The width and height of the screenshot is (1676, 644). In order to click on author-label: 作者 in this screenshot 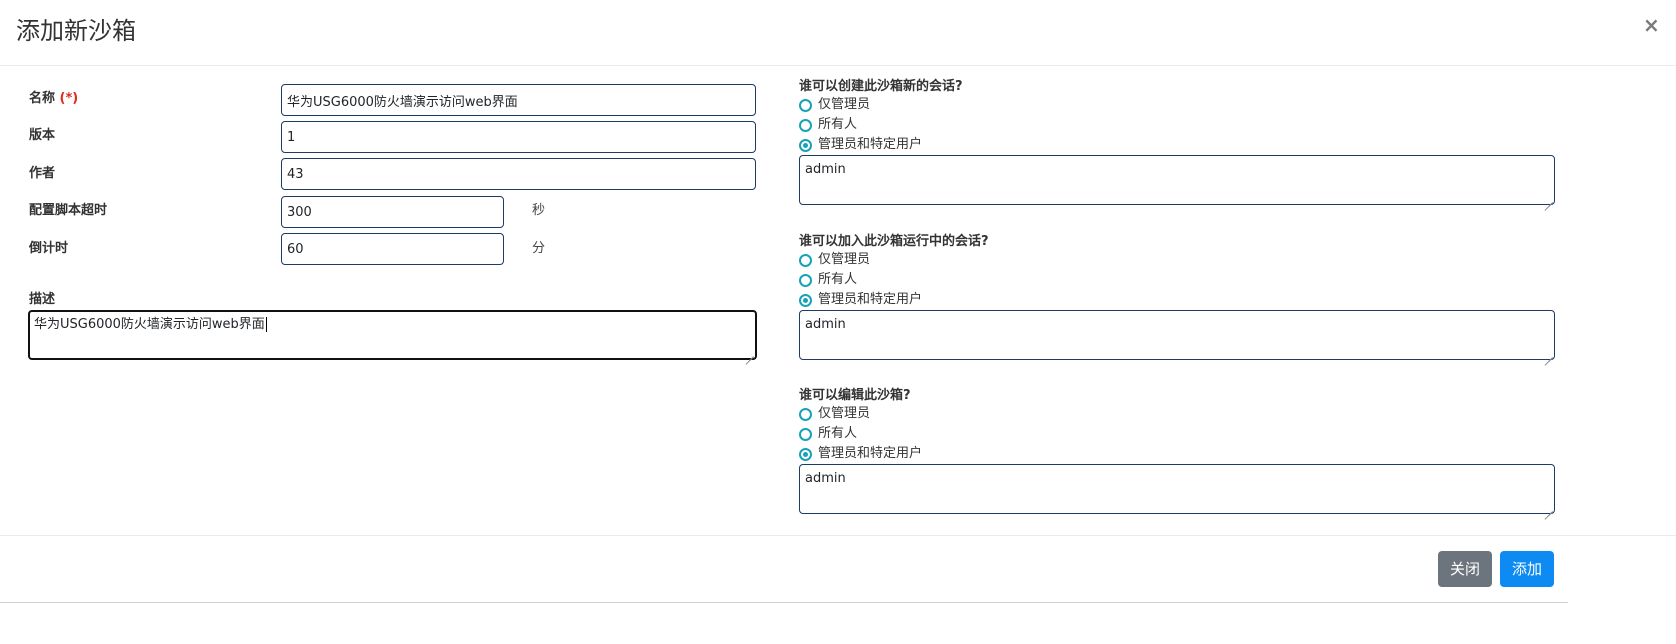, I will do `click(42, 173)`.